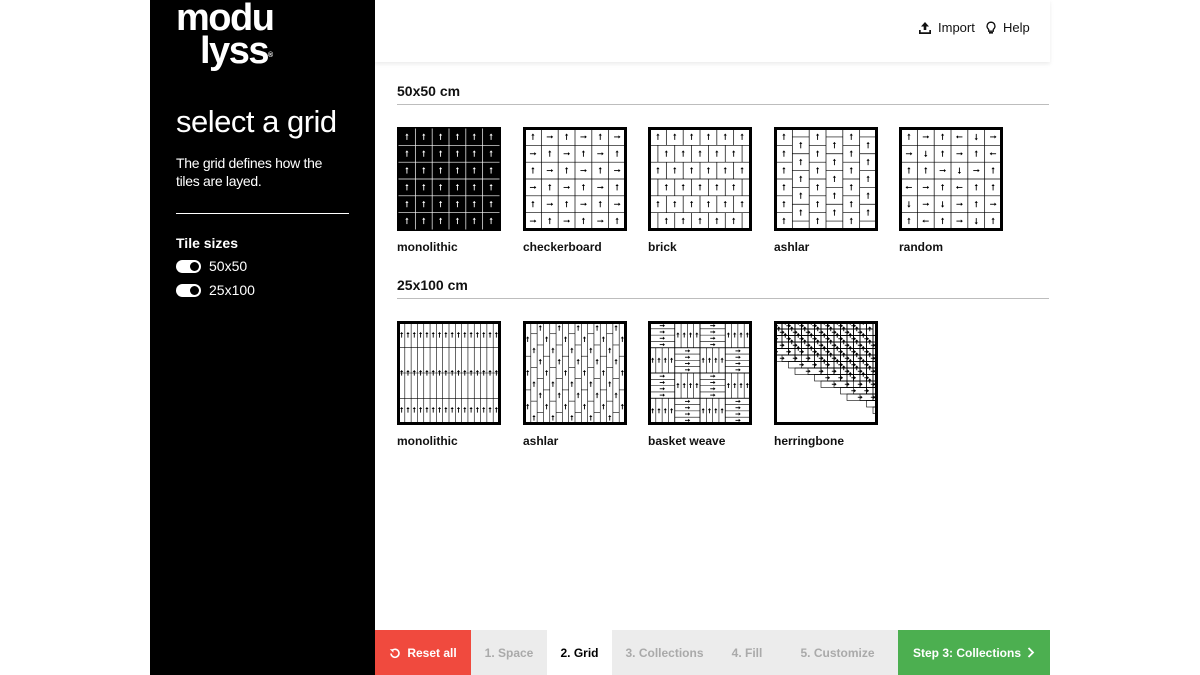 The width and height of the screenshot is (1200, 675). What do you see at coordinates (700, 373) in the screenshot?
I see `basket-weave-preview` at bounding box center [700, 373].